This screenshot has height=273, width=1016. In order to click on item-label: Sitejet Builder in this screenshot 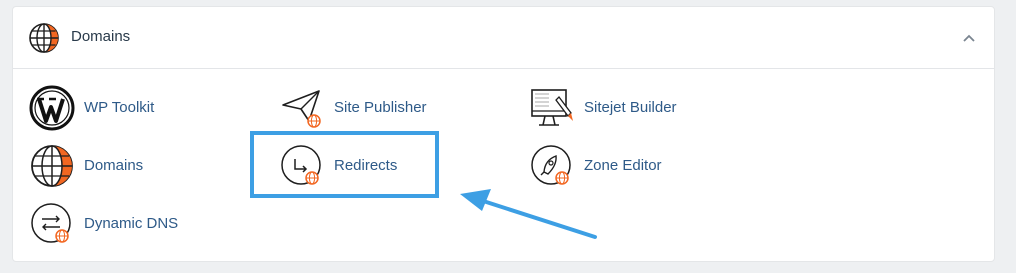, I will do `click(630, 107)`.